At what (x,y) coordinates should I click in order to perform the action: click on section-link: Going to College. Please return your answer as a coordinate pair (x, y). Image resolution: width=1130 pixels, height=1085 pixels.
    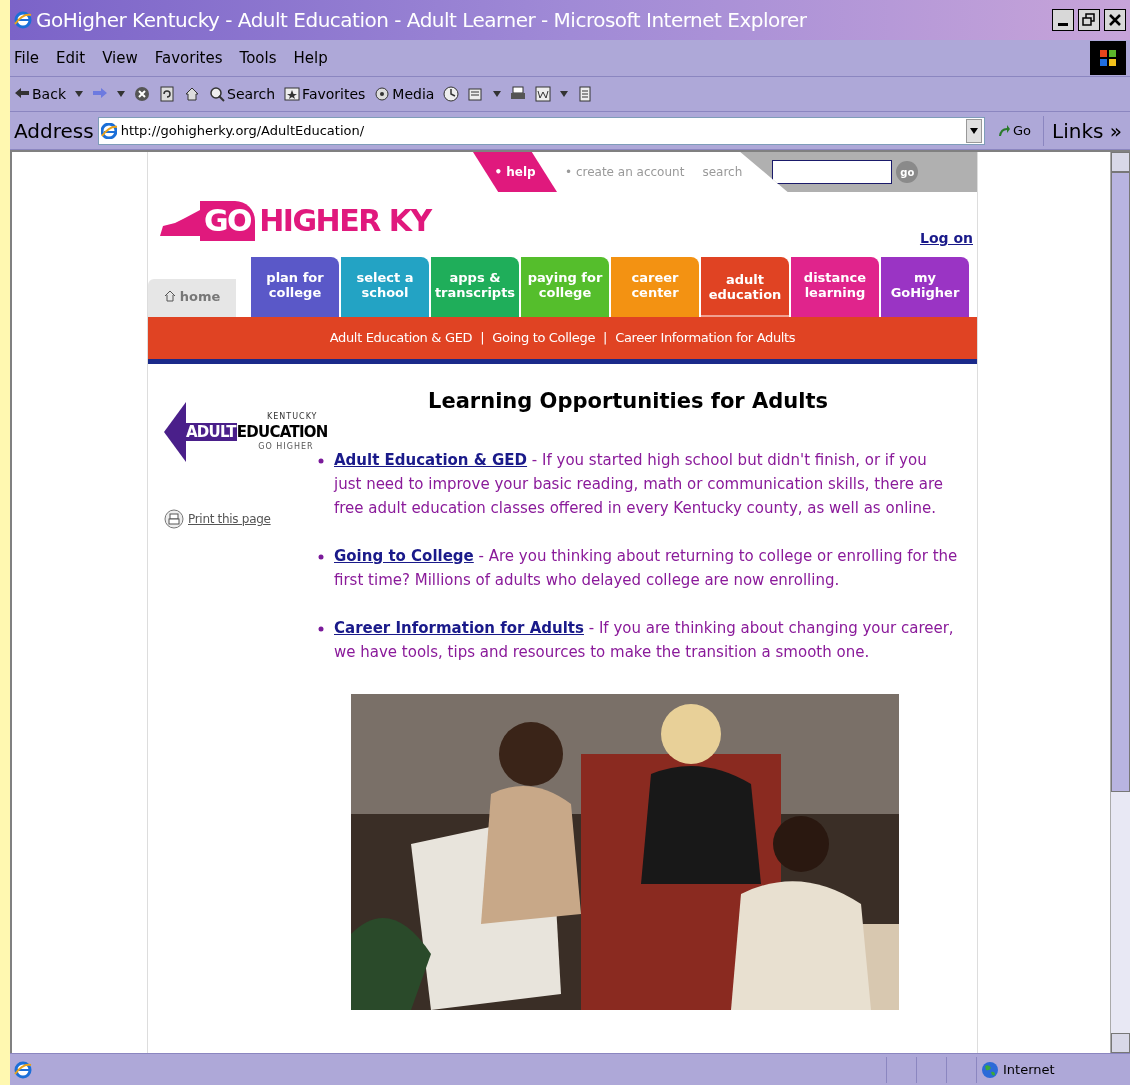
    Looking at the image, I should click on (404, 555).